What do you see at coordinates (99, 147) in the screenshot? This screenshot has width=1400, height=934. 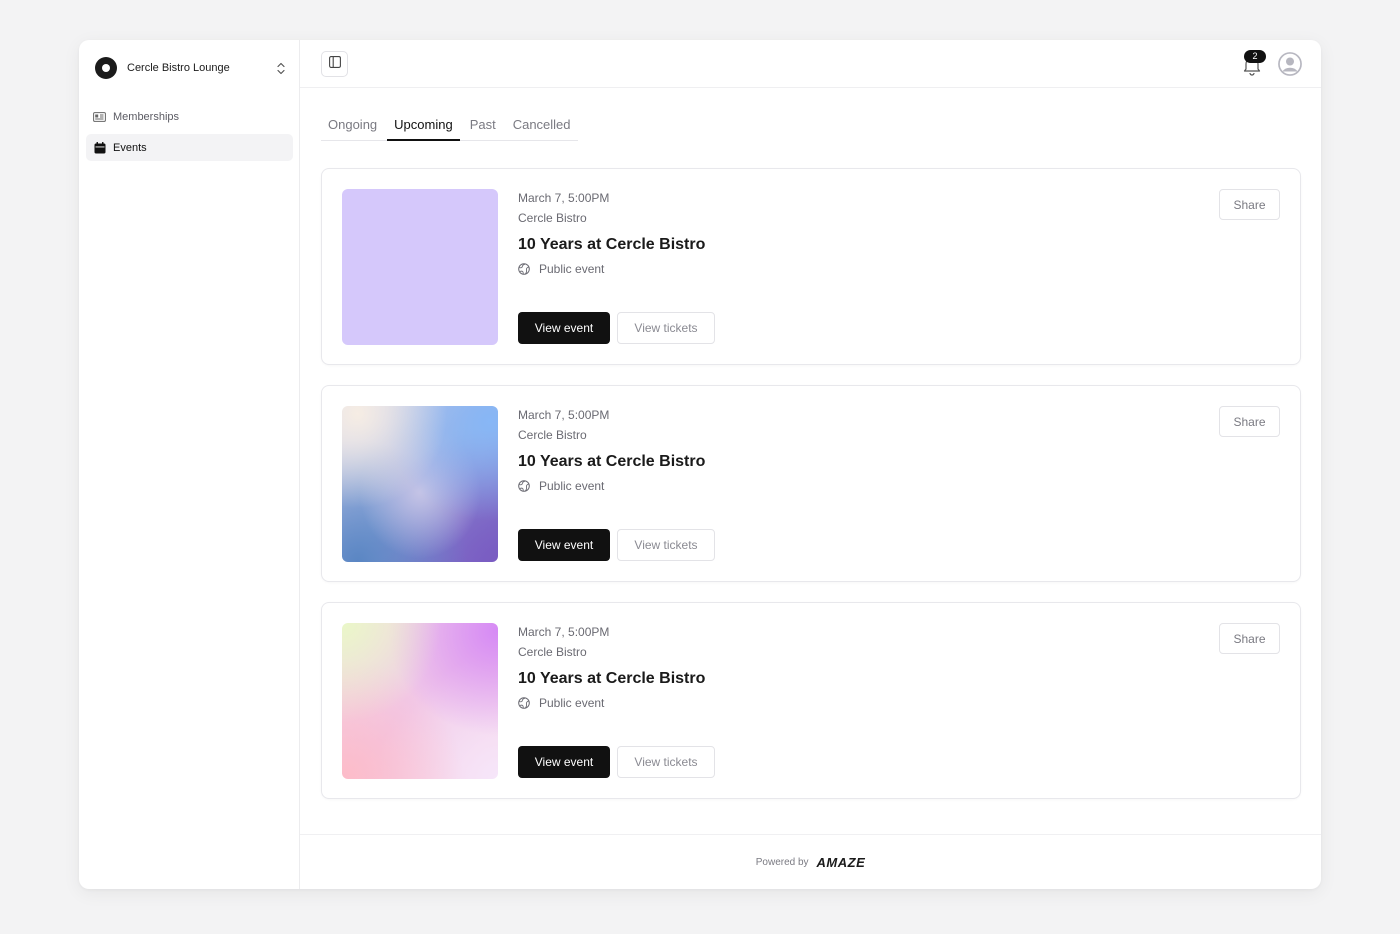 I see `calendar-icon` at bounding box center [99, 147].